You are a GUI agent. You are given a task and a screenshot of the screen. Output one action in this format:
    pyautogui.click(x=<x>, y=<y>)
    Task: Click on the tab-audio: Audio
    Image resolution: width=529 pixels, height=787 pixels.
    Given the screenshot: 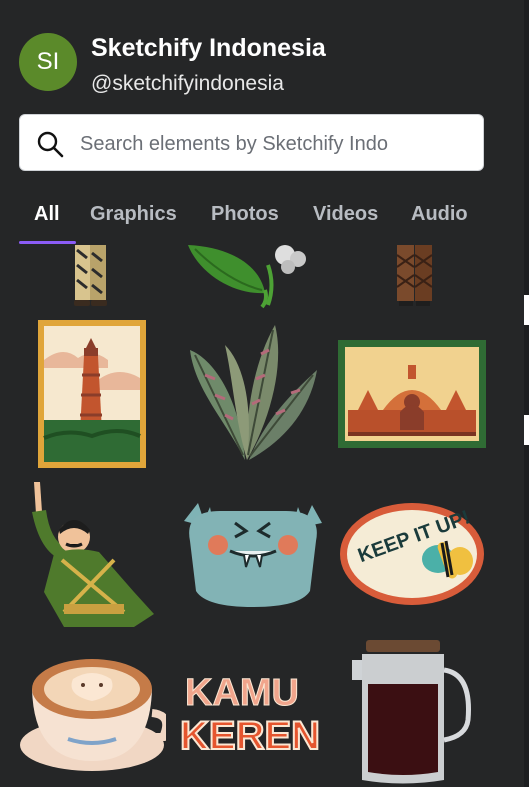 What is the action you would take?
    pyautogui.click(x=439, y=214)
    